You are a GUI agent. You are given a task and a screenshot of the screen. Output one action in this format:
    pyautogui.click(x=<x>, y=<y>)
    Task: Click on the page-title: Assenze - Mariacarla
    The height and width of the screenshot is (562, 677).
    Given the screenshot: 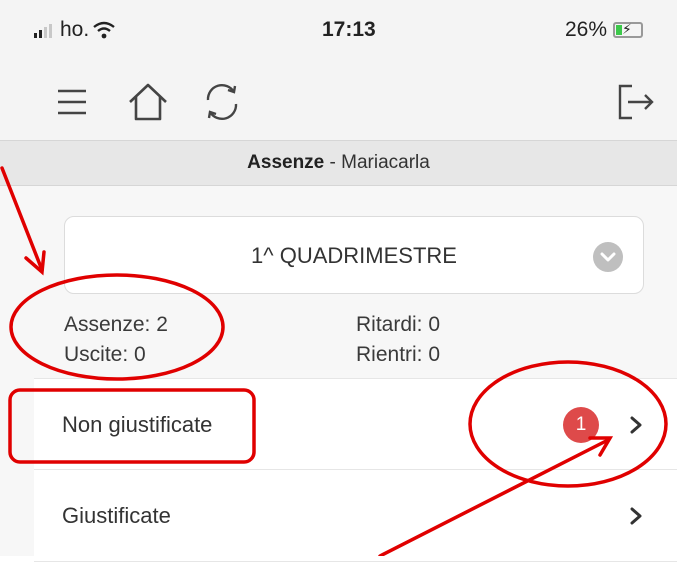 What is the action you would take?
    pyautogui.click(x=338, y=163)
    